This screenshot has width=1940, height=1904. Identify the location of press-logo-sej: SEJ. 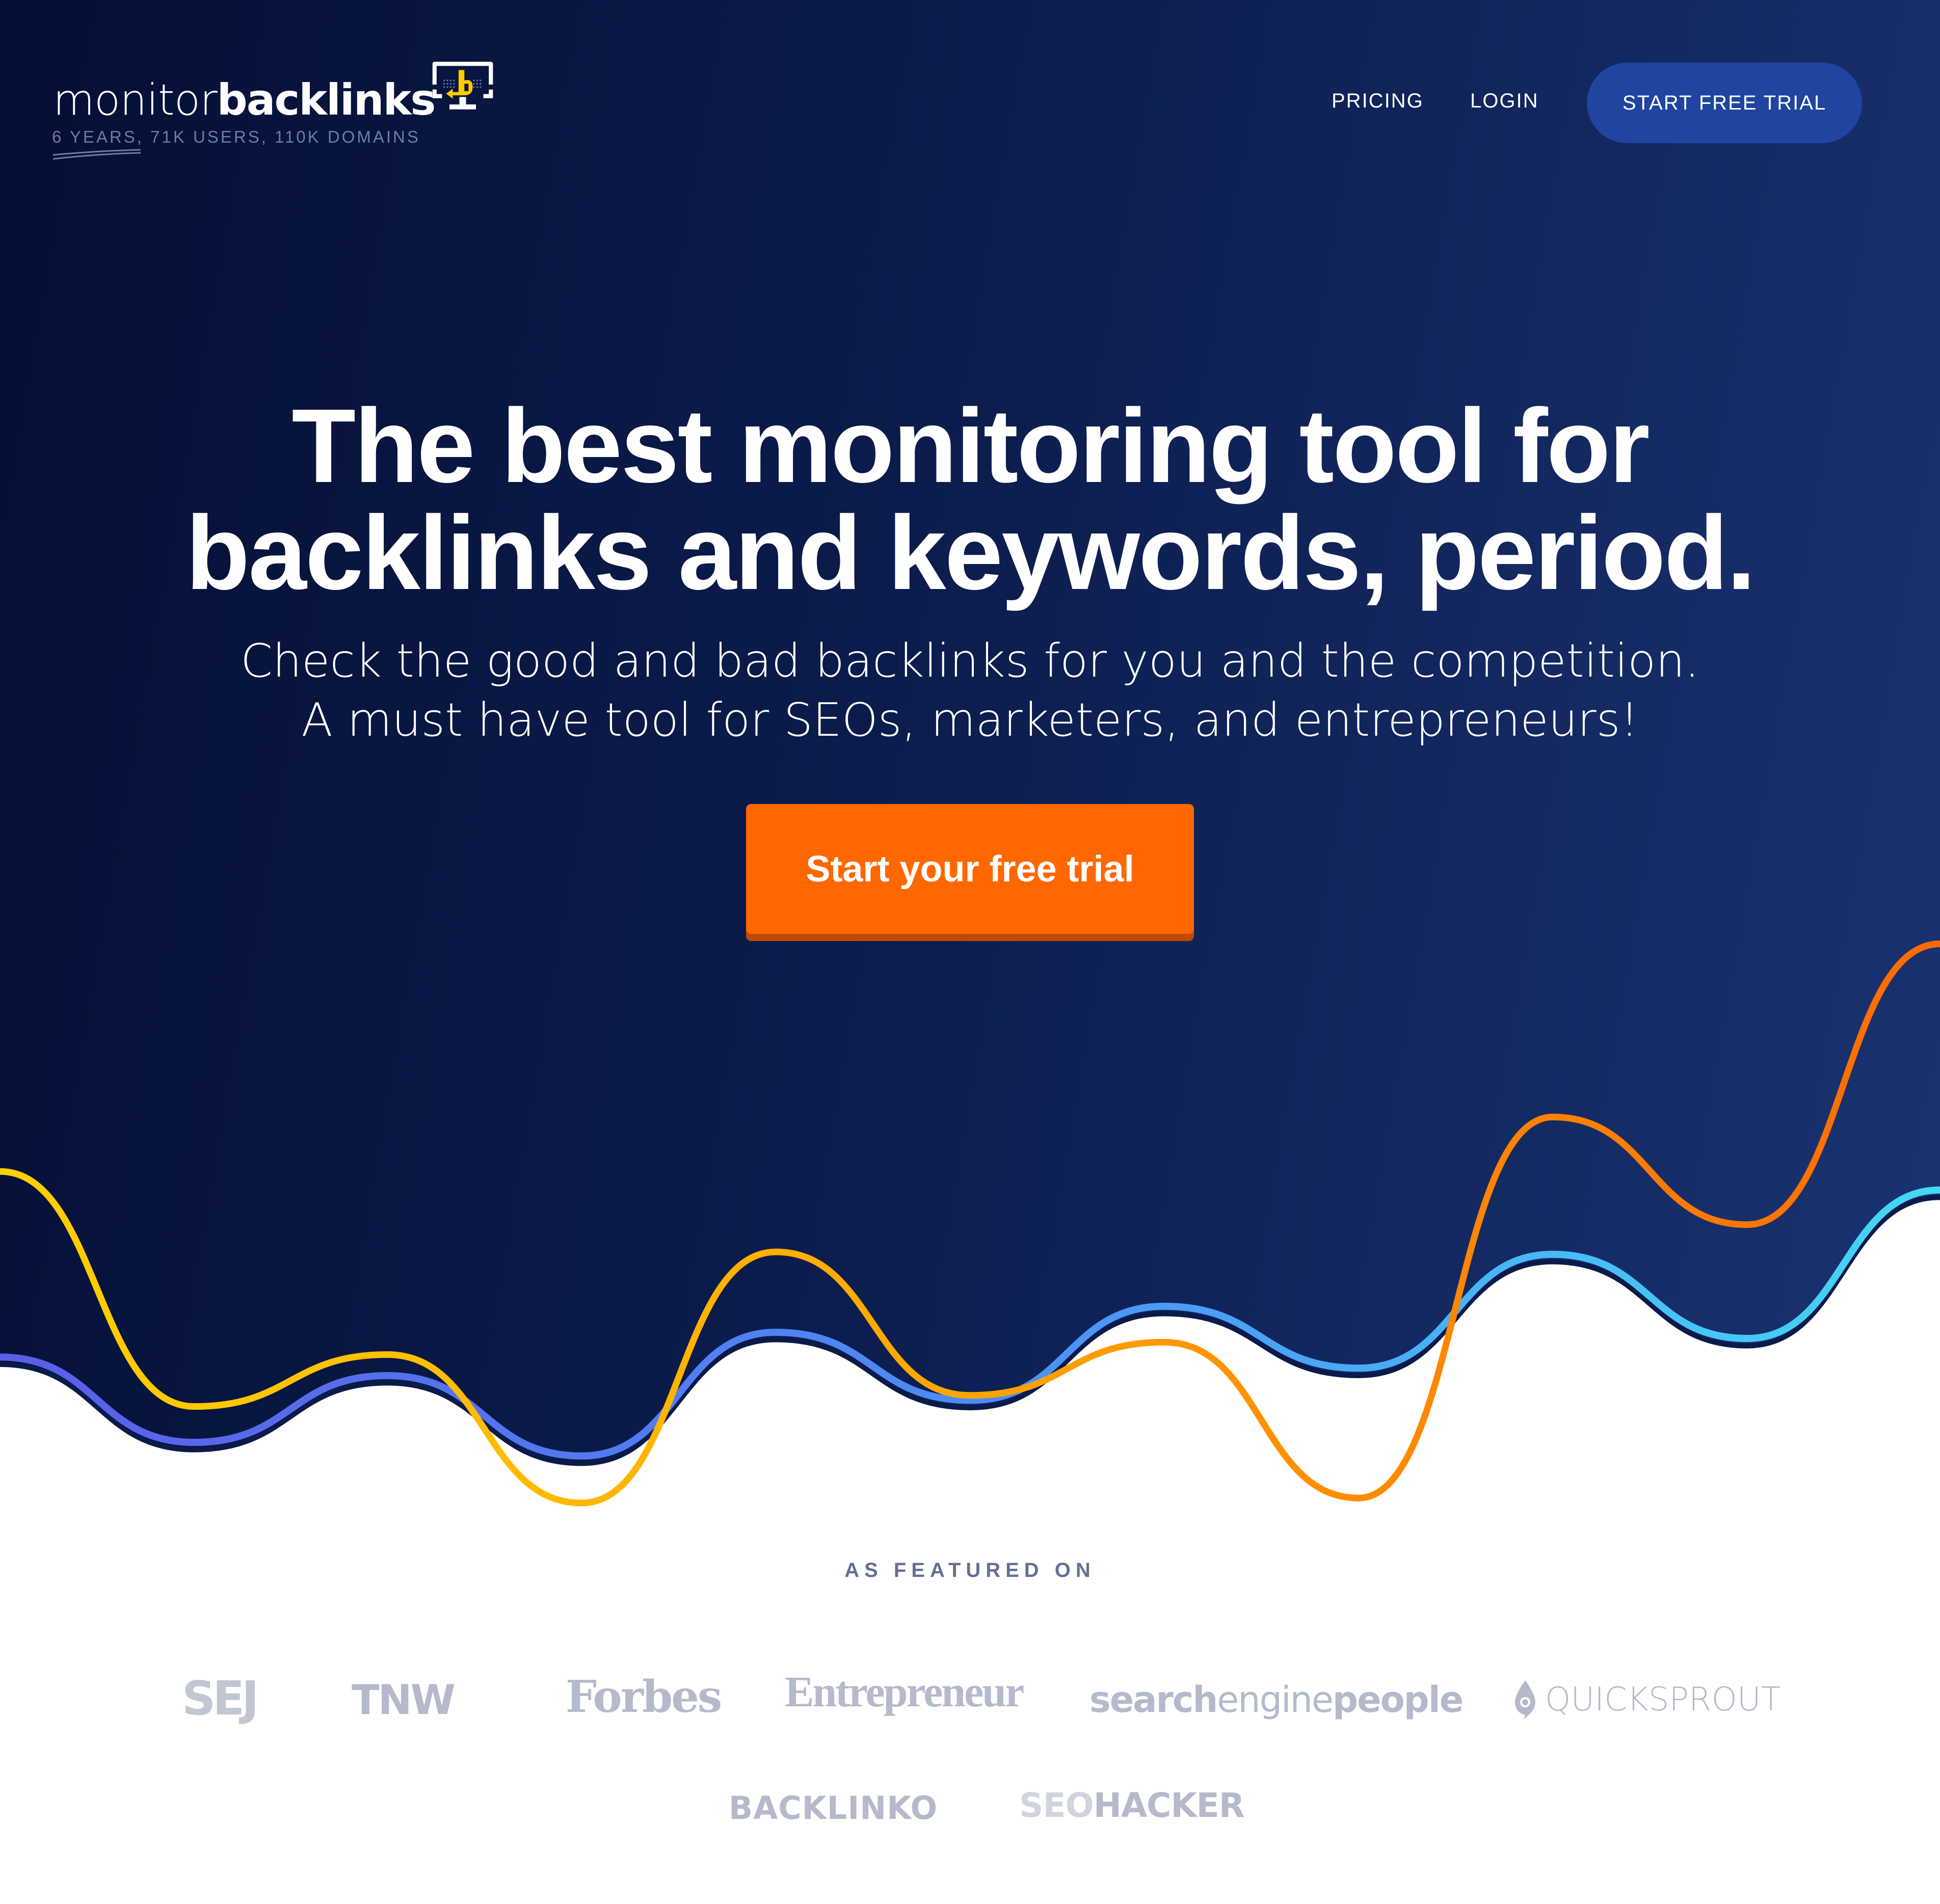
(220, 1698).